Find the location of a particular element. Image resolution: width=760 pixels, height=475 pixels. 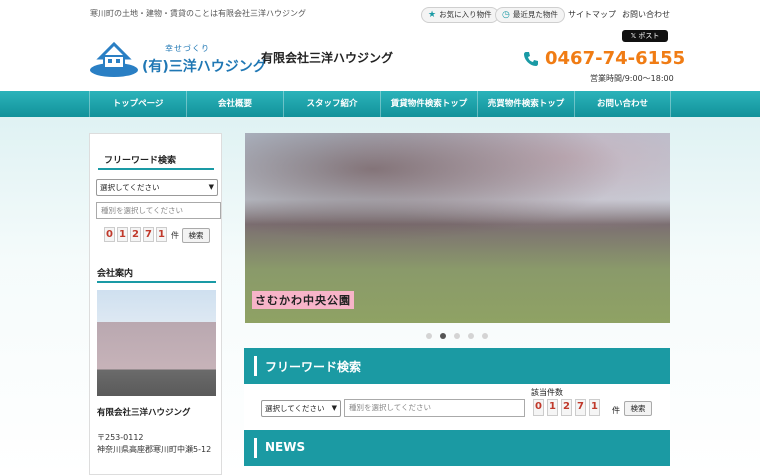

sidebar-search-button: 検索 is located at coordinates (196, 235).